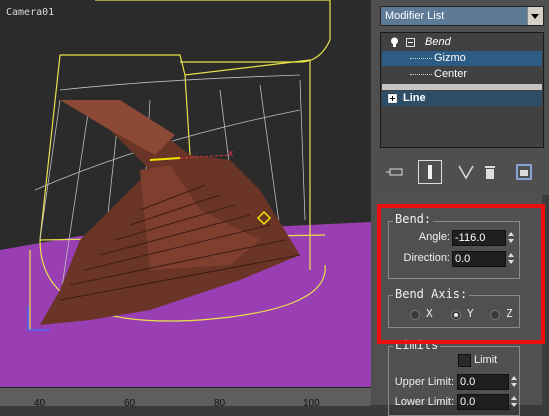 This screenshot has width=549, height=416. What do you see at coordinates (450, 58) in the screenshot?
I see `stack-item-label: Gizmo` at bounding box center [450, 58].